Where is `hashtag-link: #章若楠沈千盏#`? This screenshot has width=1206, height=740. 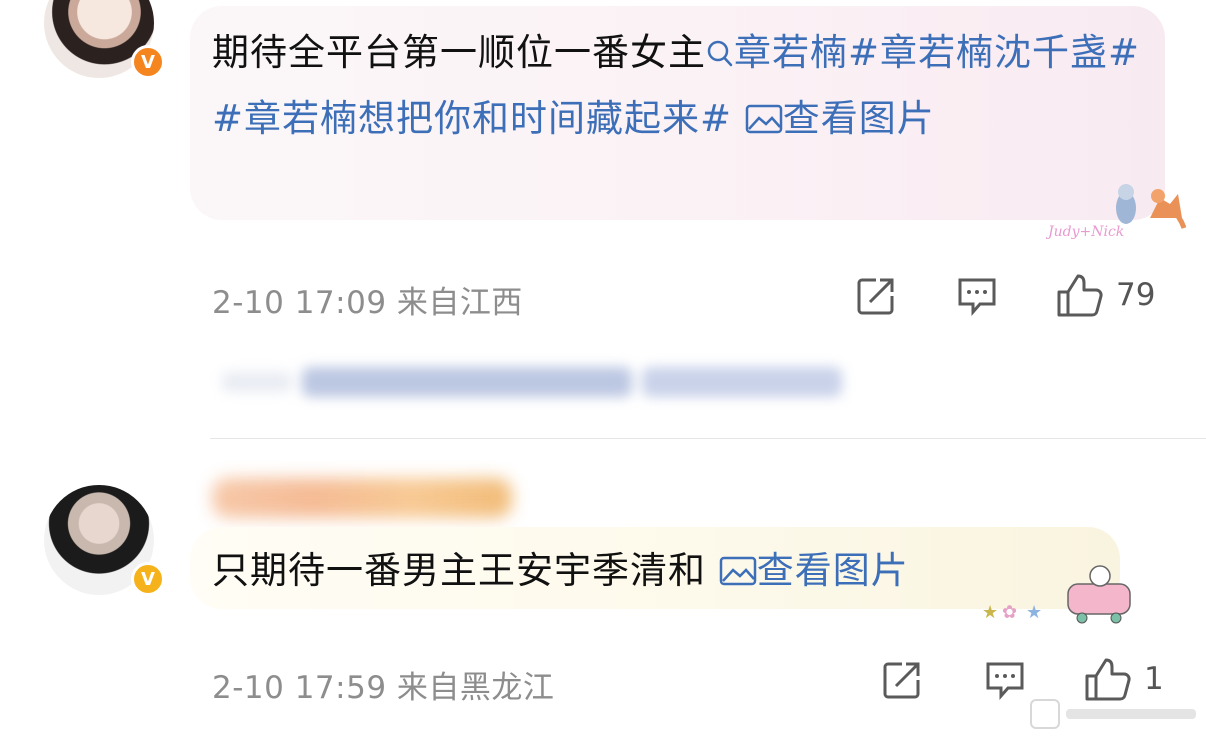 hashtag-link: #章若楠沈千盏# is located at coordinates (994, 52).